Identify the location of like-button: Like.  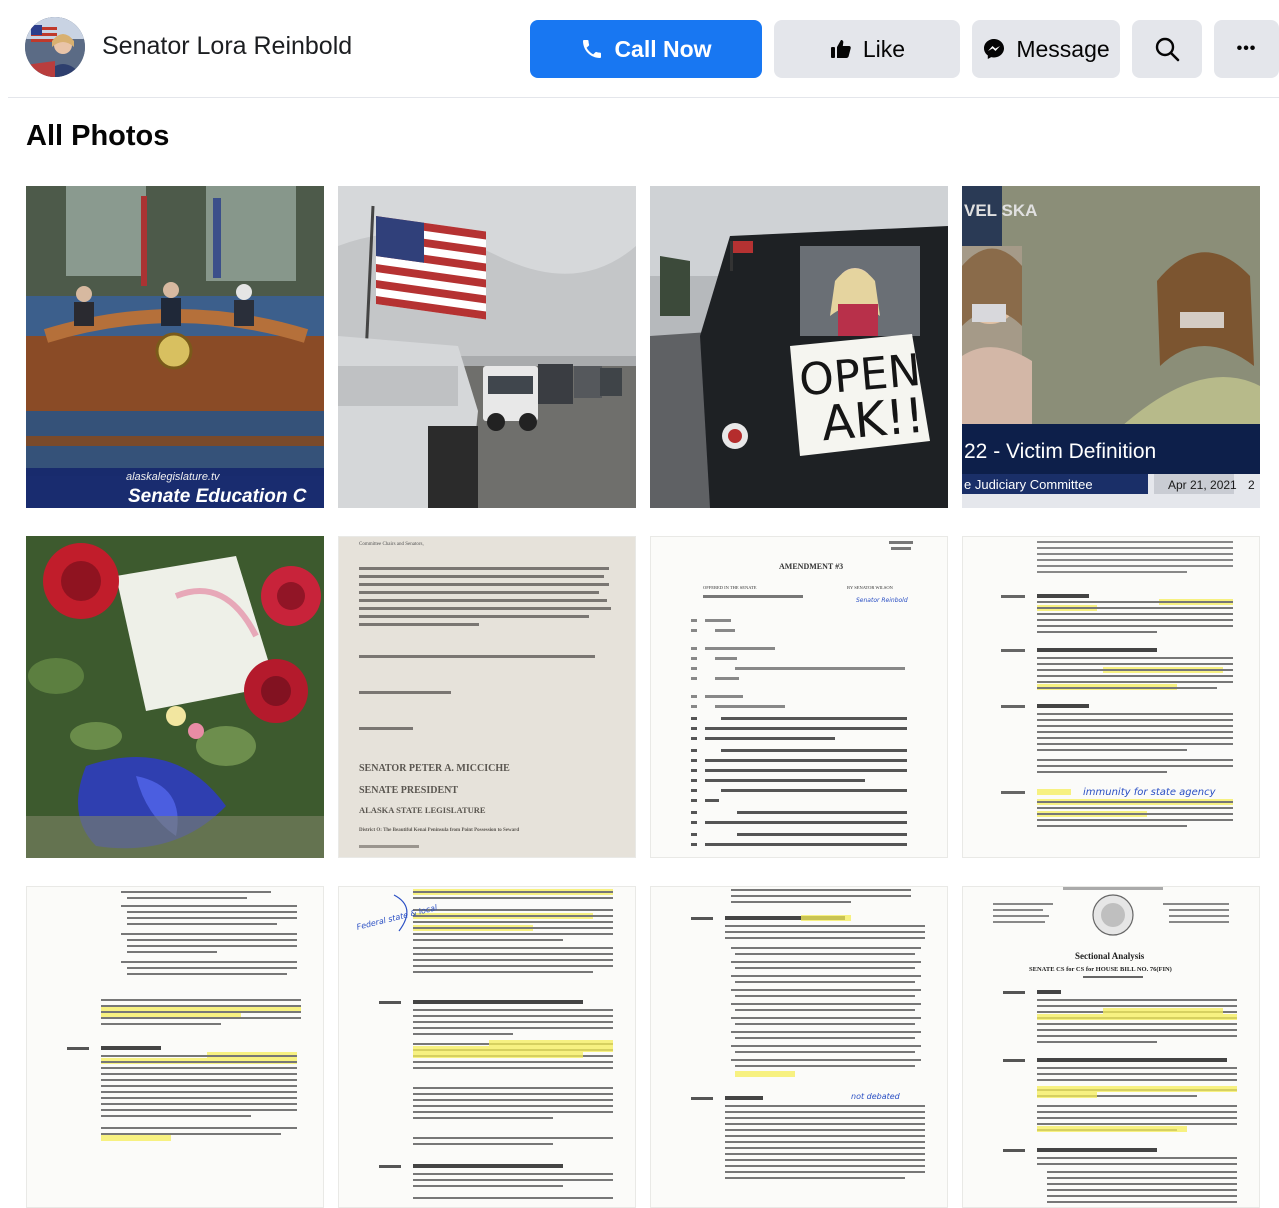
(867, 49).